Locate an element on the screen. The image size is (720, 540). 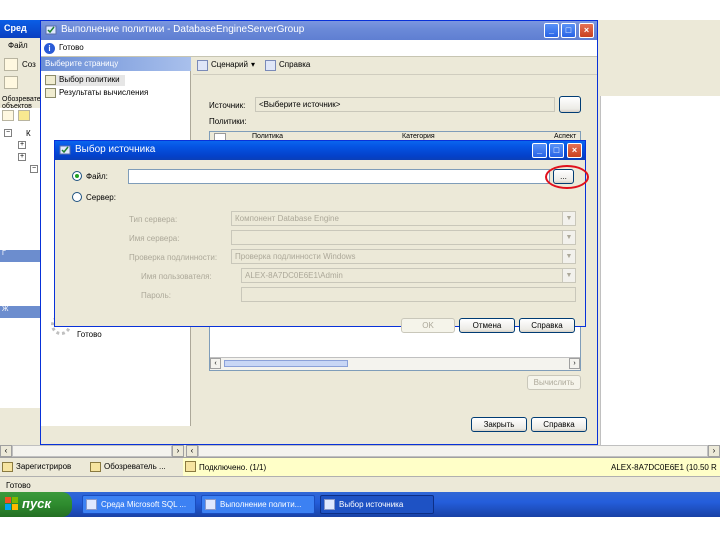
page-selector-header: Выберите страницу is located at coordinates (116, 64).